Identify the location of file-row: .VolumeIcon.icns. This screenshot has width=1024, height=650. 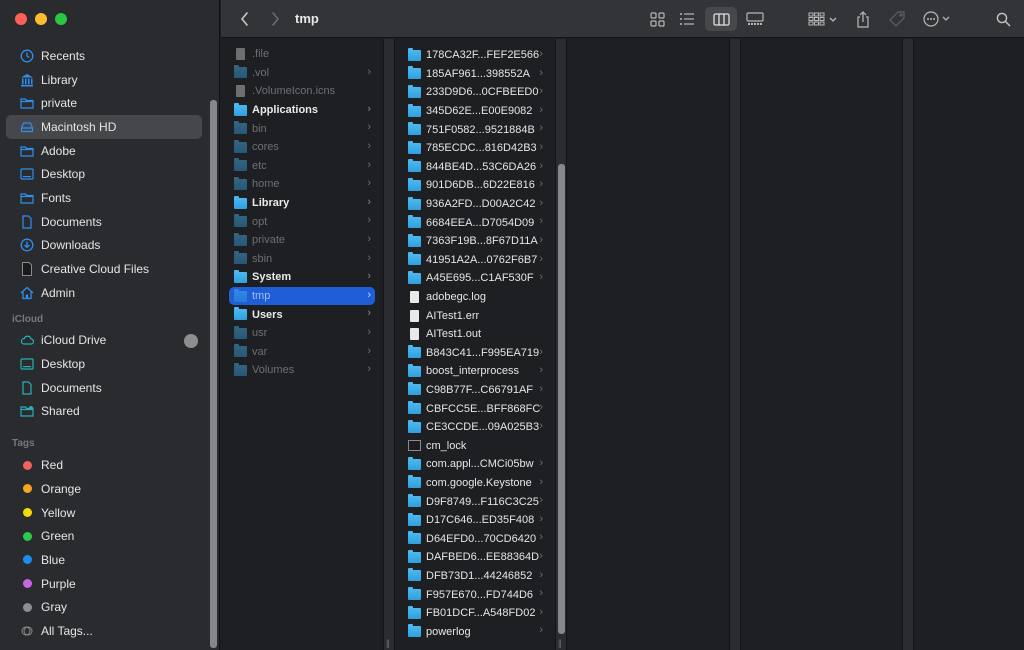
(302, 91).